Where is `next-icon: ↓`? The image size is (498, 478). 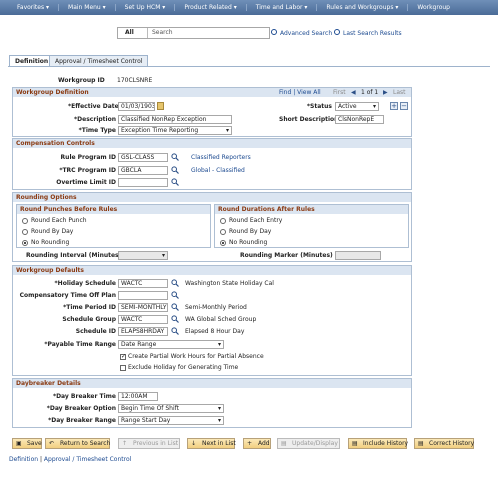 next-icon: ↓ is located at coordinates (194, 443).